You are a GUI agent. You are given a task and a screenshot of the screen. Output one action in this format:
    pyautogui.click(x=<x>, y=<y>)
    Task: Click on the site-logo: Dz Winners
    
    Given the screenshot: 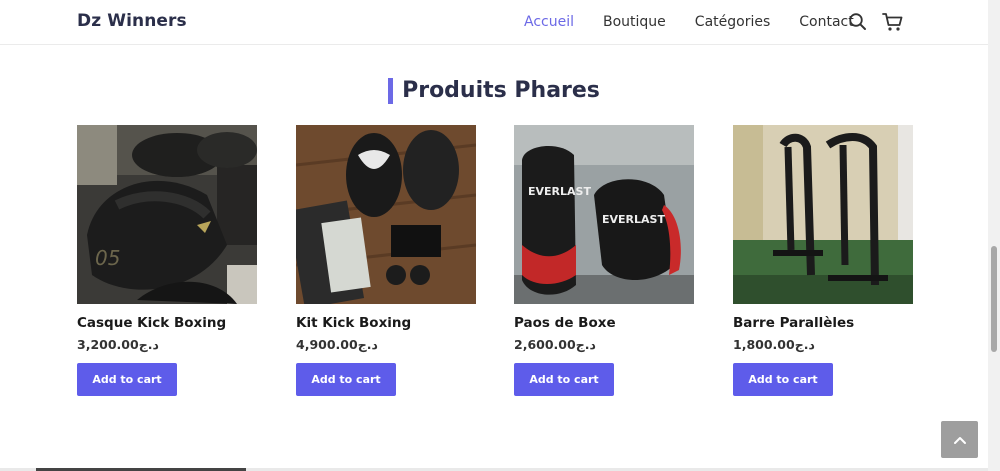 What is the action you would take?
    pyautogui.click(x=132, y=21)
    